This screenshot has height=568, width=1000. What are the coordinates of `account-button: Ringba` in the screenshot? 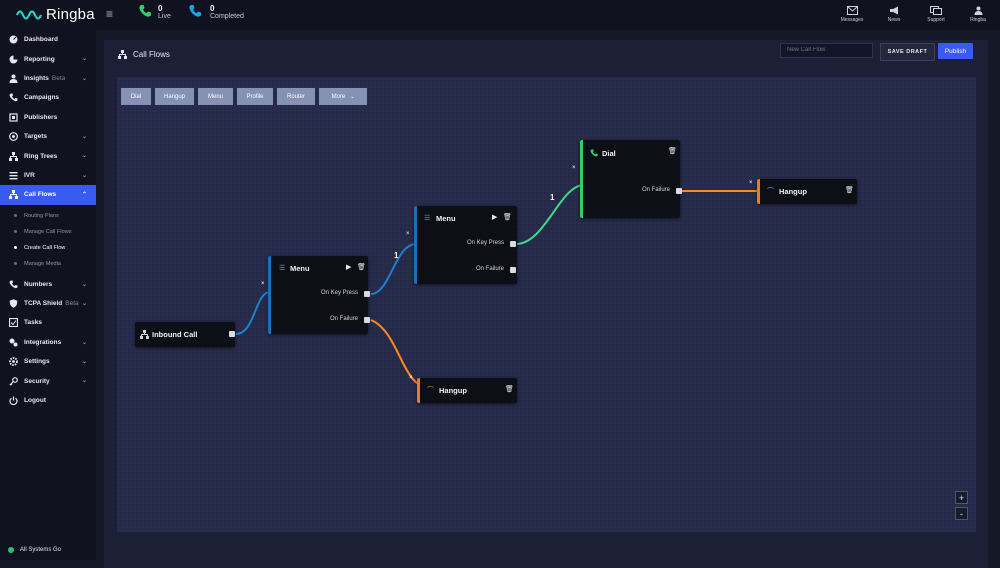 It's located at (978, 14).